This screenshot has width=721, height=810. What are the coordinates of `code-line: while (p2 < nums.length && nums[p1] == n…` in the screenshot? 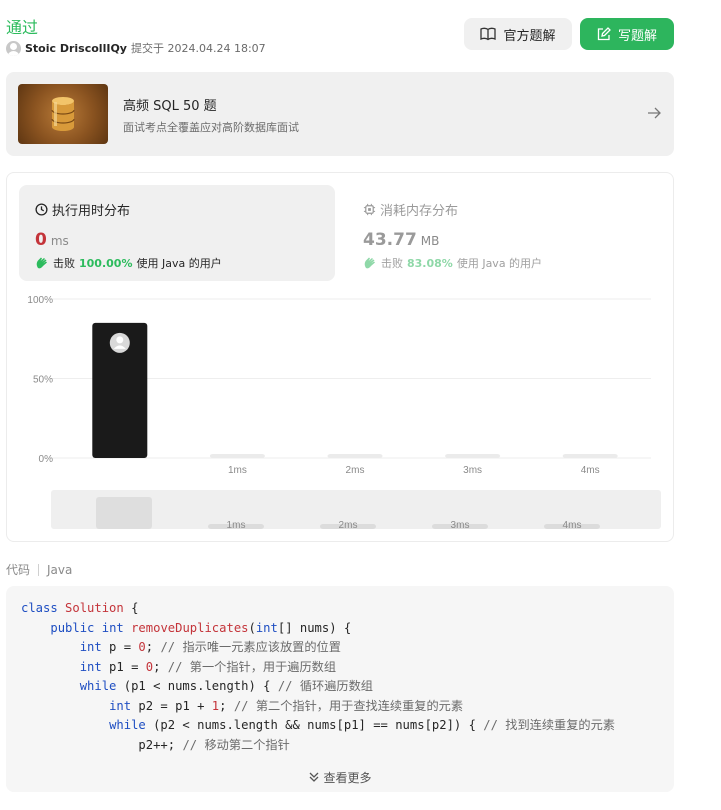 It's located at (362, 725).